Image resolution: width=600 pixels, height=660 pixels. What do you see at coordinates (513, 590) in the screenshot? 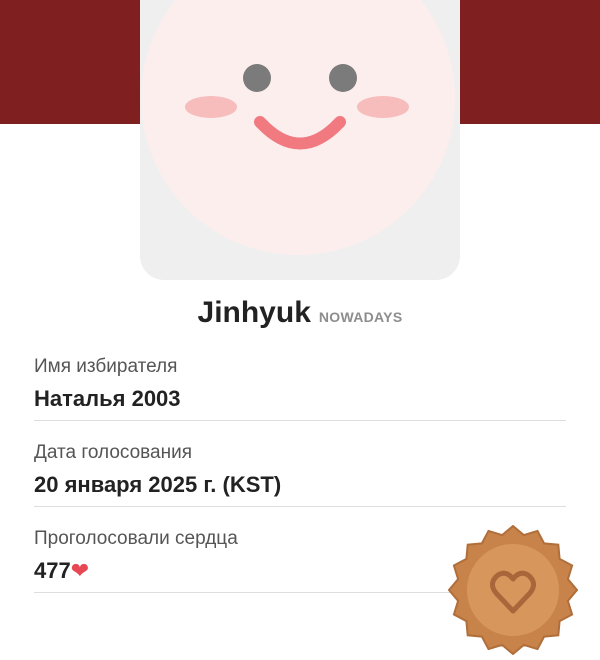
I see `heart-seal-badge-icon` at bounding box center [513, 590].